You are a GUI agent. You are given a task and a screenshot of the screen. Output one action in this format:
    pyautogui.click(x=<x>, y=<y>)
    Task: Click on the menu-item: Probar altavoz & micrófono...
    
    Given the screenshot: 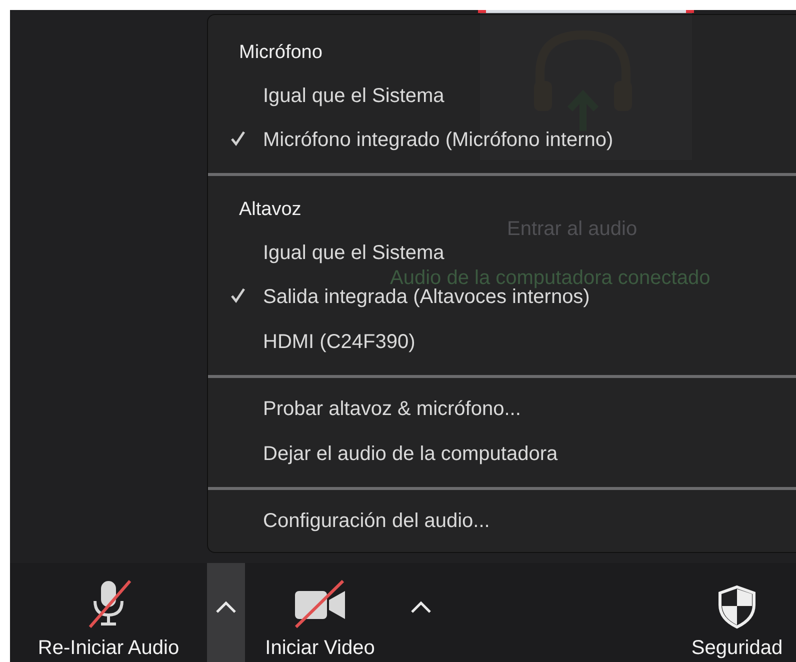 What is the action you would take?
    pyautogui.click(x=392, y=410)
    